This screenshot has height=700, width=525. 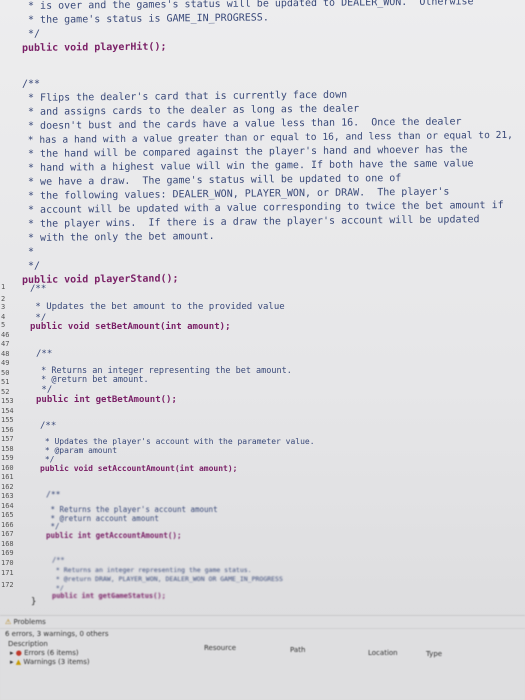 I want to click on line-number: 165, so click(x=7, y=515).